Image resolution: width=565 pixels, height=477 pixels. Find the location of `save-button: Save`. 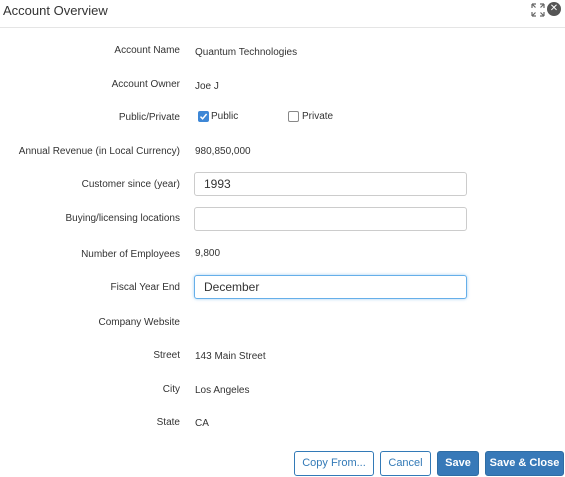

save-button: Save is located at coordinates (458, 463).